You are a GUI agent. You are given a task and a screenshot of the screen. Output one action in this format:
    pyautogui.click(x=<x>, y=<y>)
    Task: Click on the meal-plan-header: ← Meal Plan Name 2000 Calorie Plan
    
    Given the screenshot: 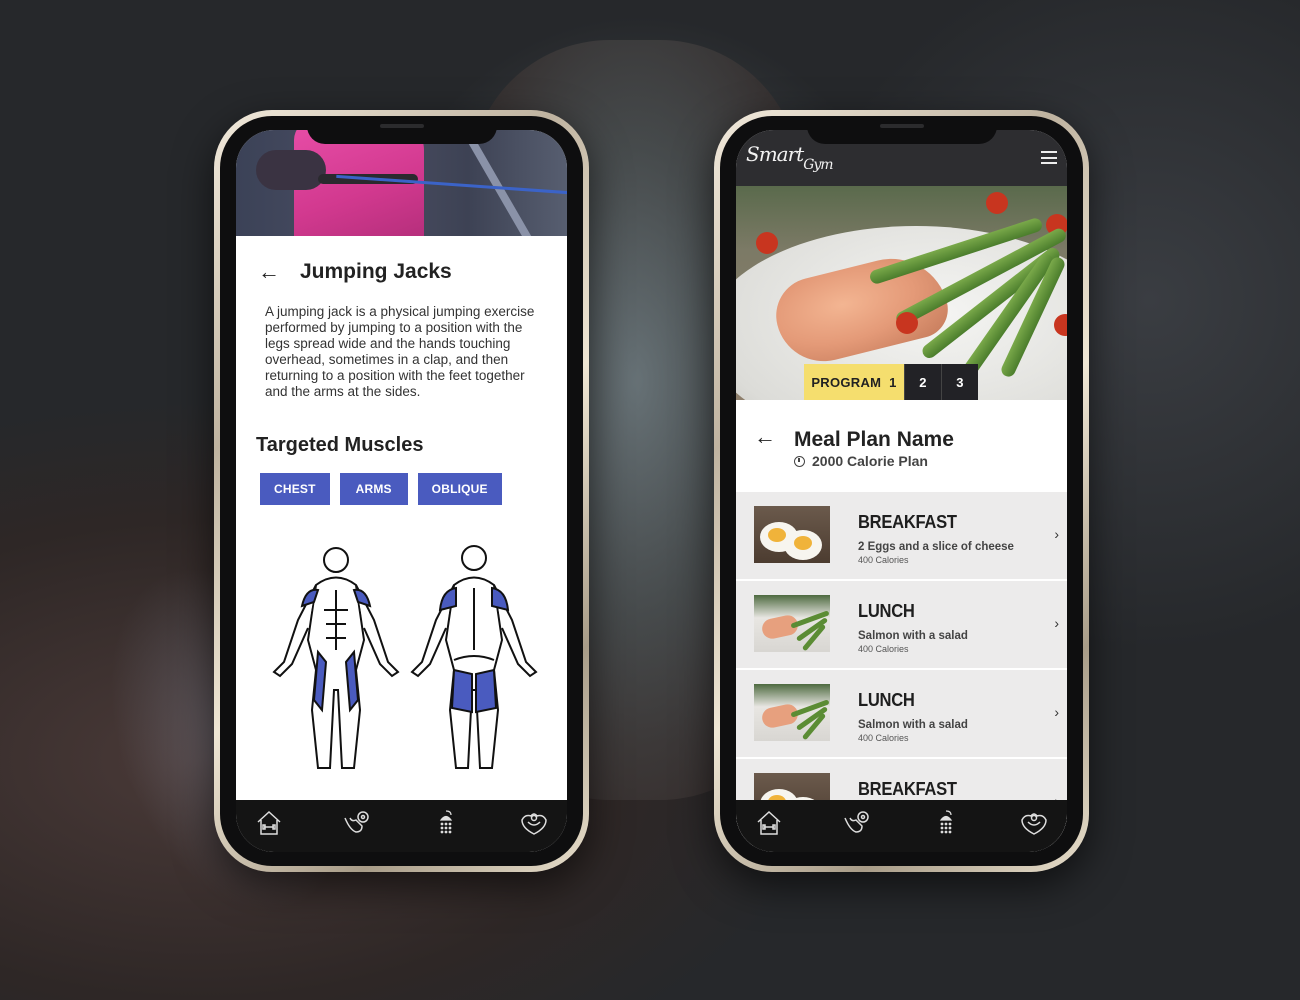 What is the action you would take?
    pyautogui.click(x=901, y=446)
    